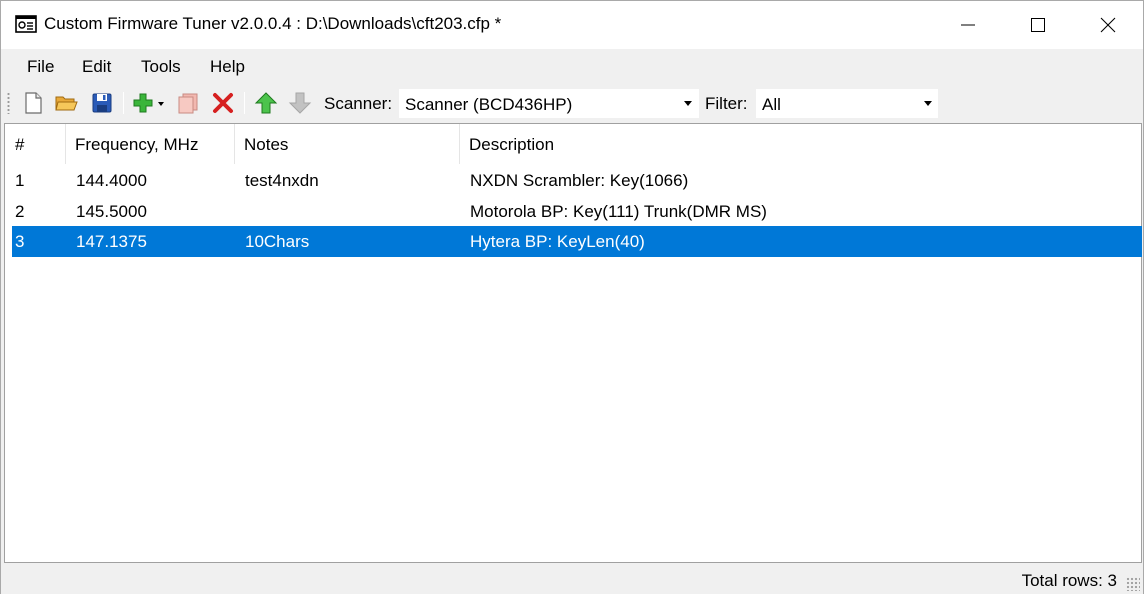  Describe the element at coordinates (20, 241) in the screenshot. I see `cell-number: 3` at that location.